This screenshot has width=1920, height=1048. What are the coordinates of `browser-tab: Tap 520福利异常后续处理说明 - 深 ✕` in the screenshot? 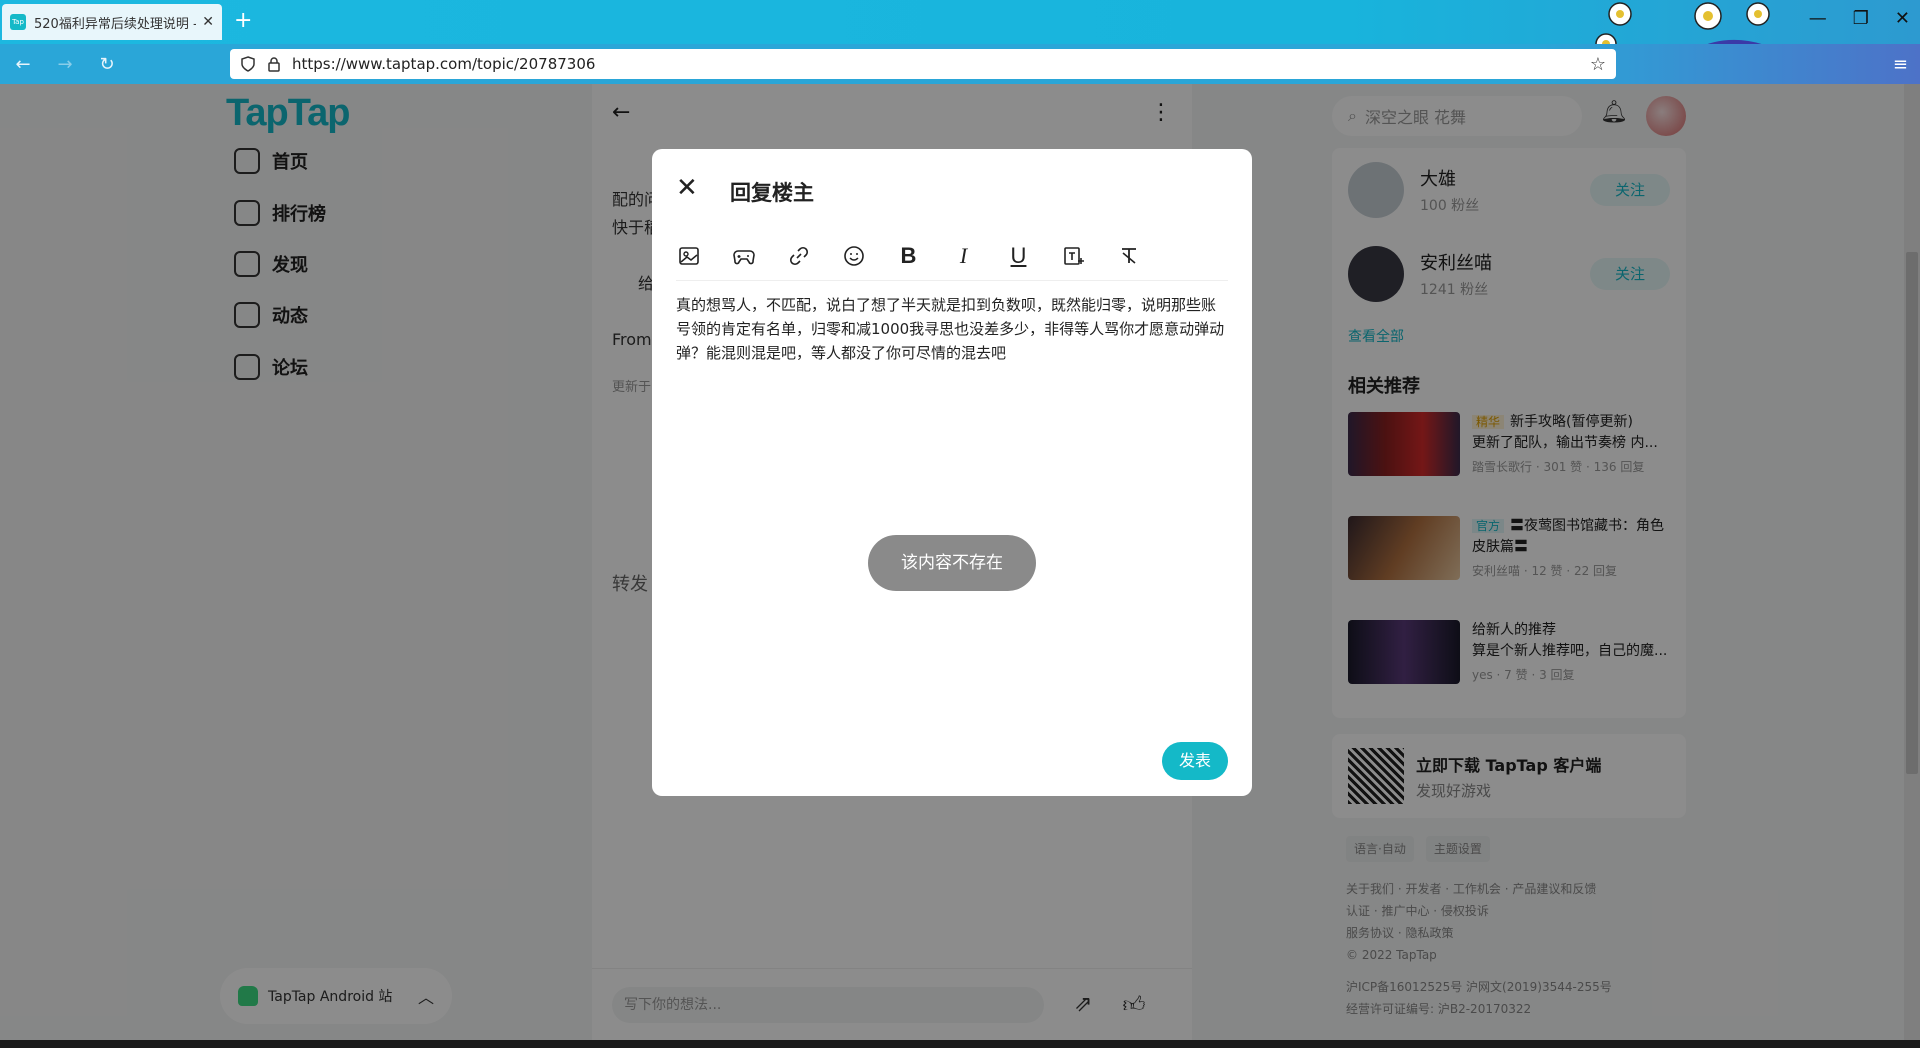 It's located at (112, 22).